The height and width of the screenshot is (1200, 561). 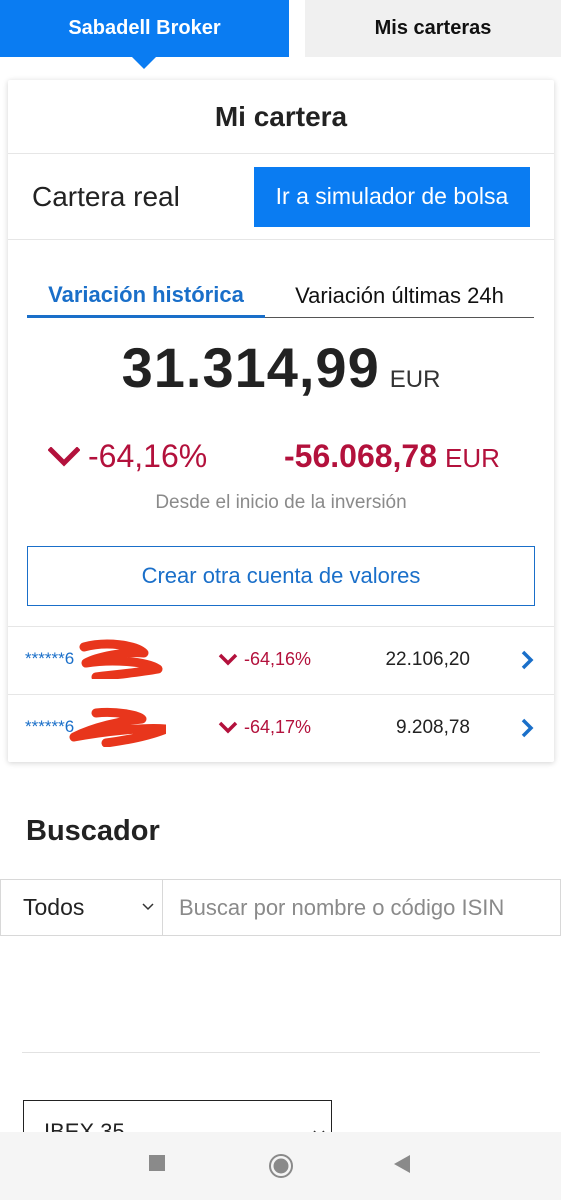 I want to click on account-percent-value: -64,16%, so click(x=278, y=659).